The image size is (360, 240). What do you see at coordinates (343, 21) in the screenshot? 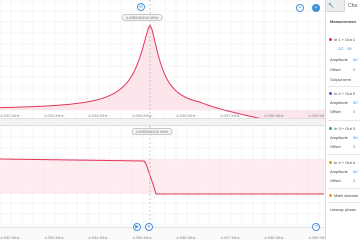
I see `measurement-heading: Measurement` at bounding box center [343, 21].